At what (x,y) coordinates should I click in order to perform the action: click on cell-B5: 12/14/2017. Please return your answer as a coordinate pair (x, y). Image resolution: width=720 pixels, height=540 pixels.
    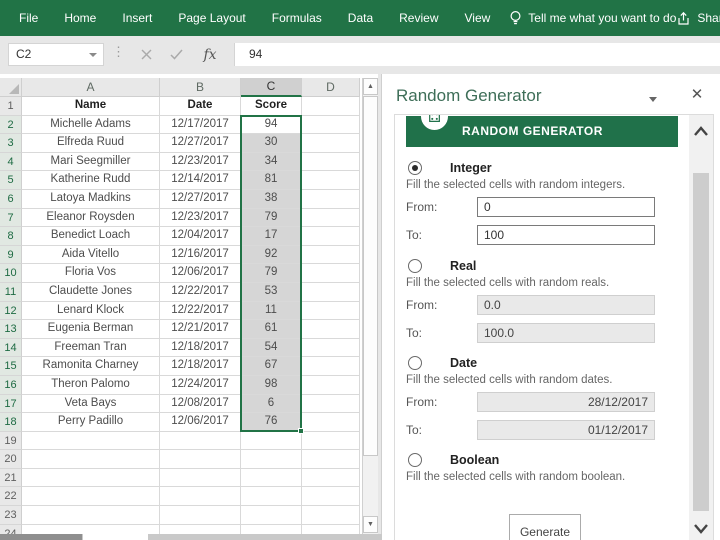
    Looking at the image, I should click on (200, 180).